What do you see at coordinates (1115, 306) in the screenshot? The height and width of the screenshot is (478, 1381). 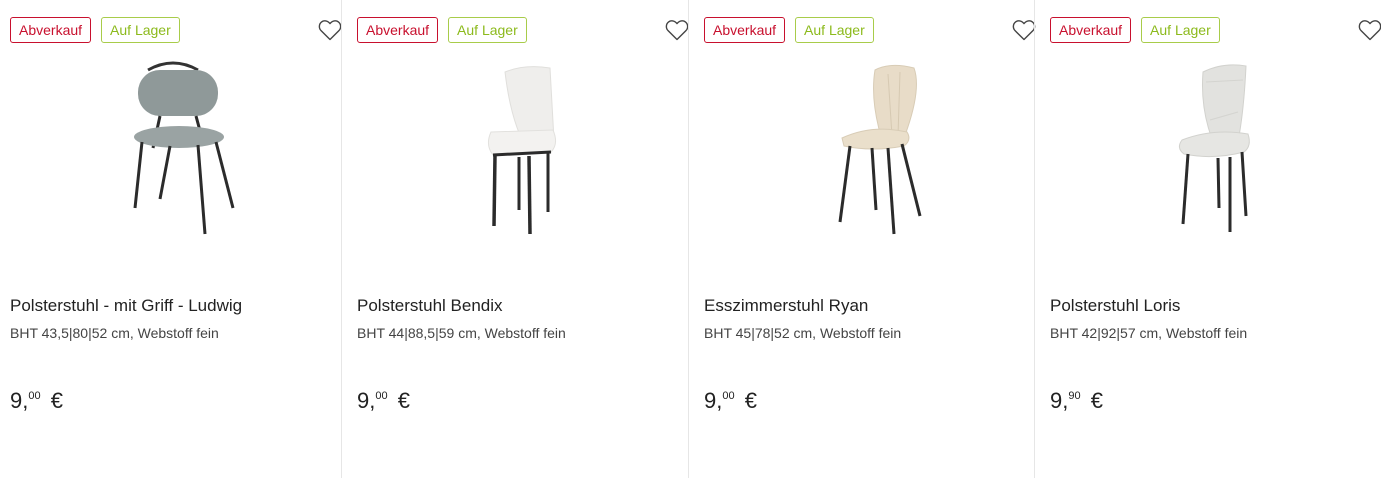 I see `product-title: Polsterstuhl Loris` at bounding box center [1115, 306].